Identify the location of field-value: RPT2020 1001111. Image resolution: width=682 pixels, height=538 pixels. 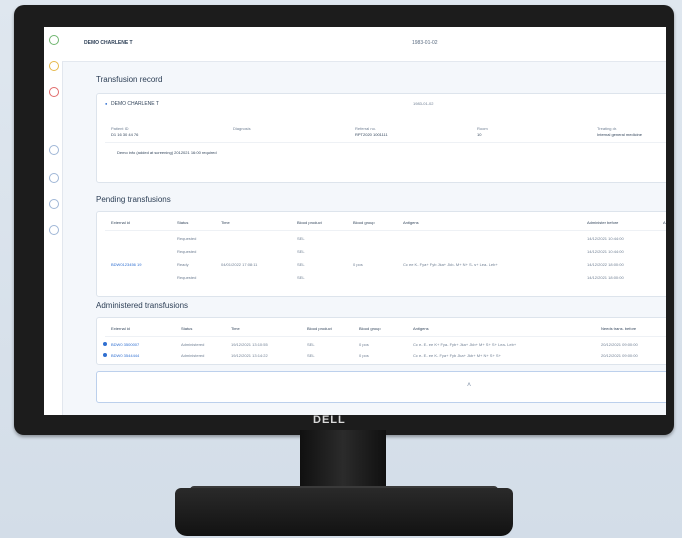
(371, 134).